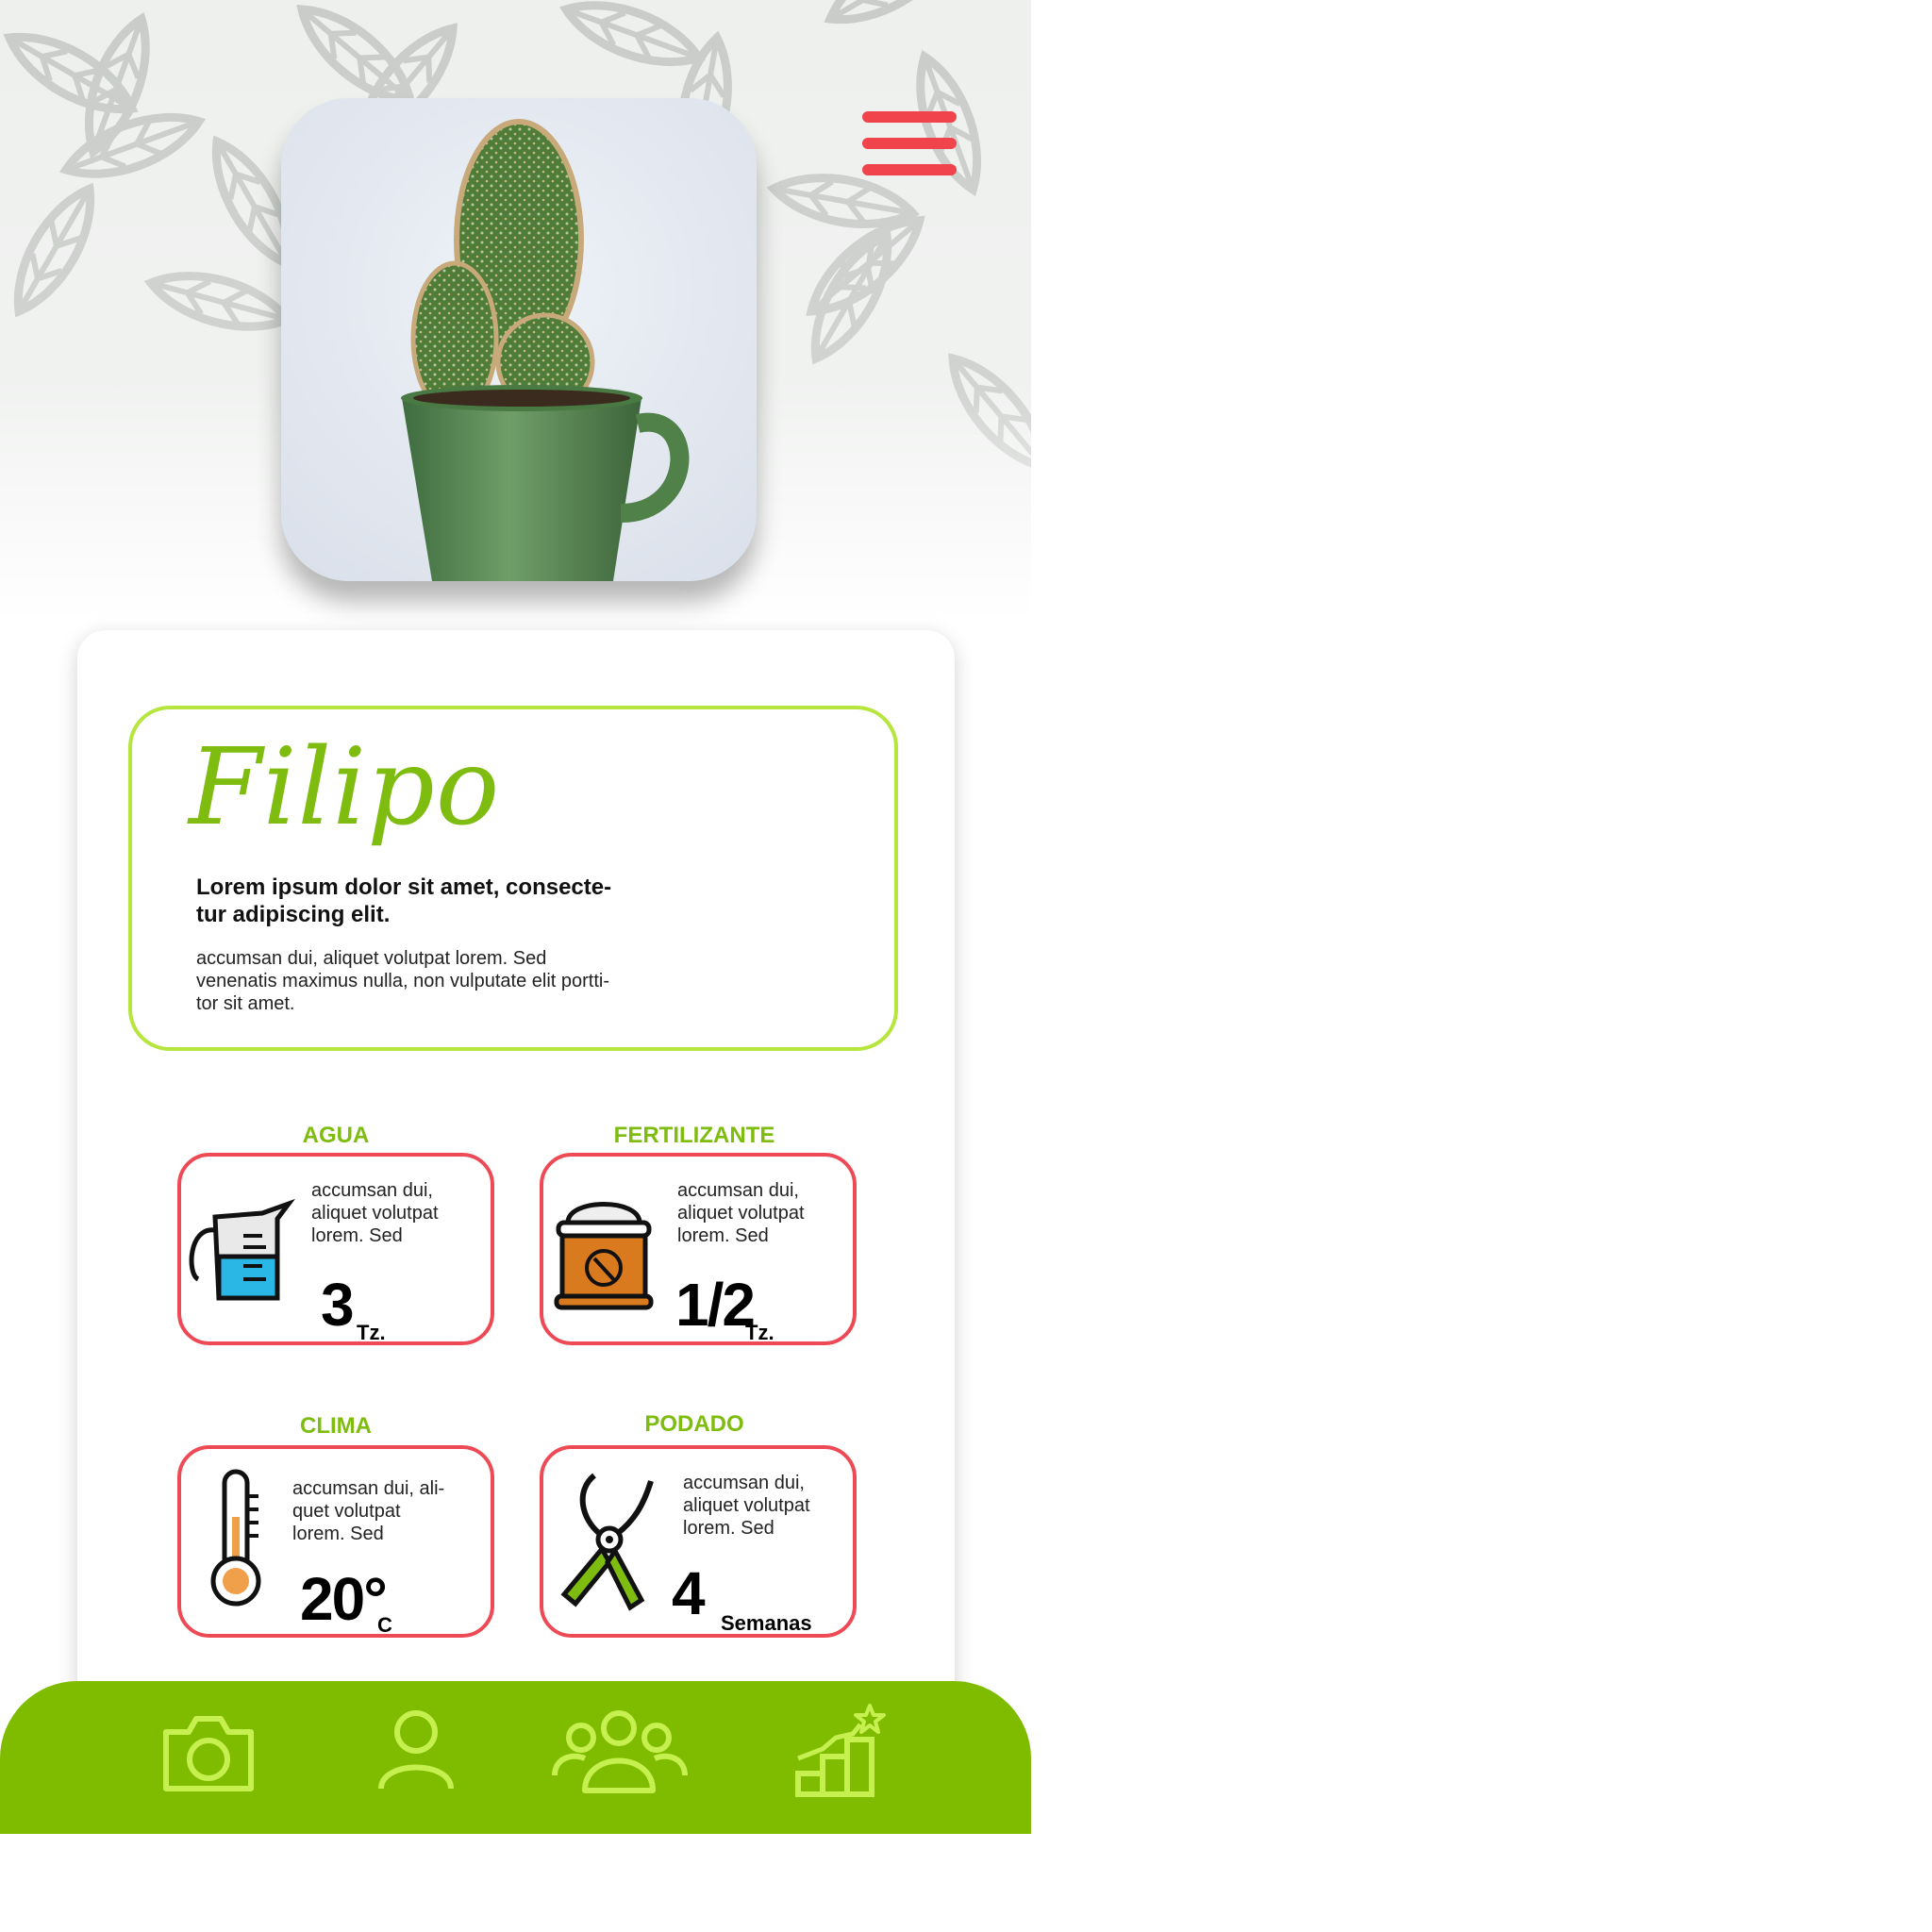  I want to click on hamburger-menu-icon, so click(909, 144).